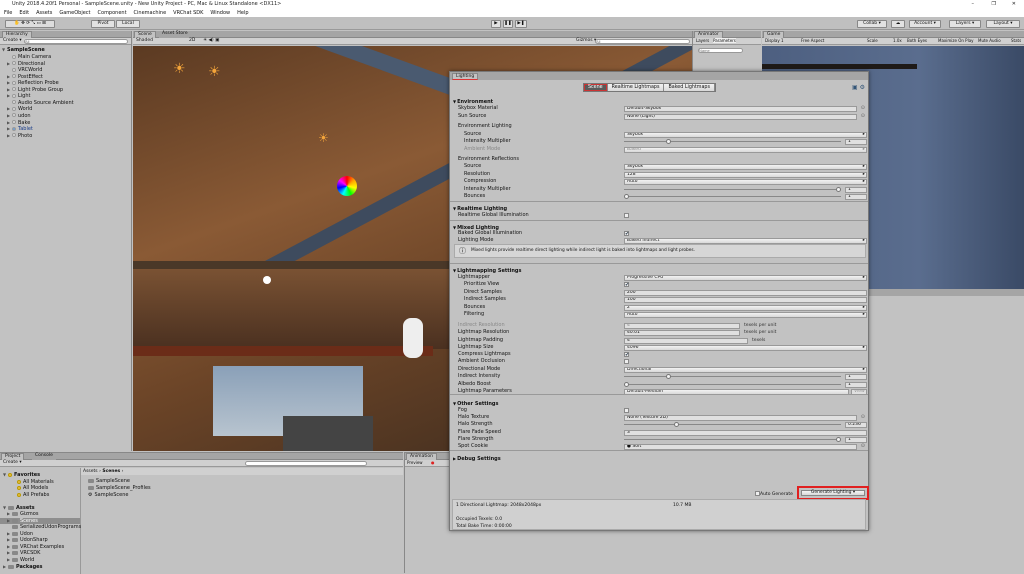  What do you see at coordinates (267, 280) in the screenshot?
I see `light-probe-icon` at bounding box center [267, 280].